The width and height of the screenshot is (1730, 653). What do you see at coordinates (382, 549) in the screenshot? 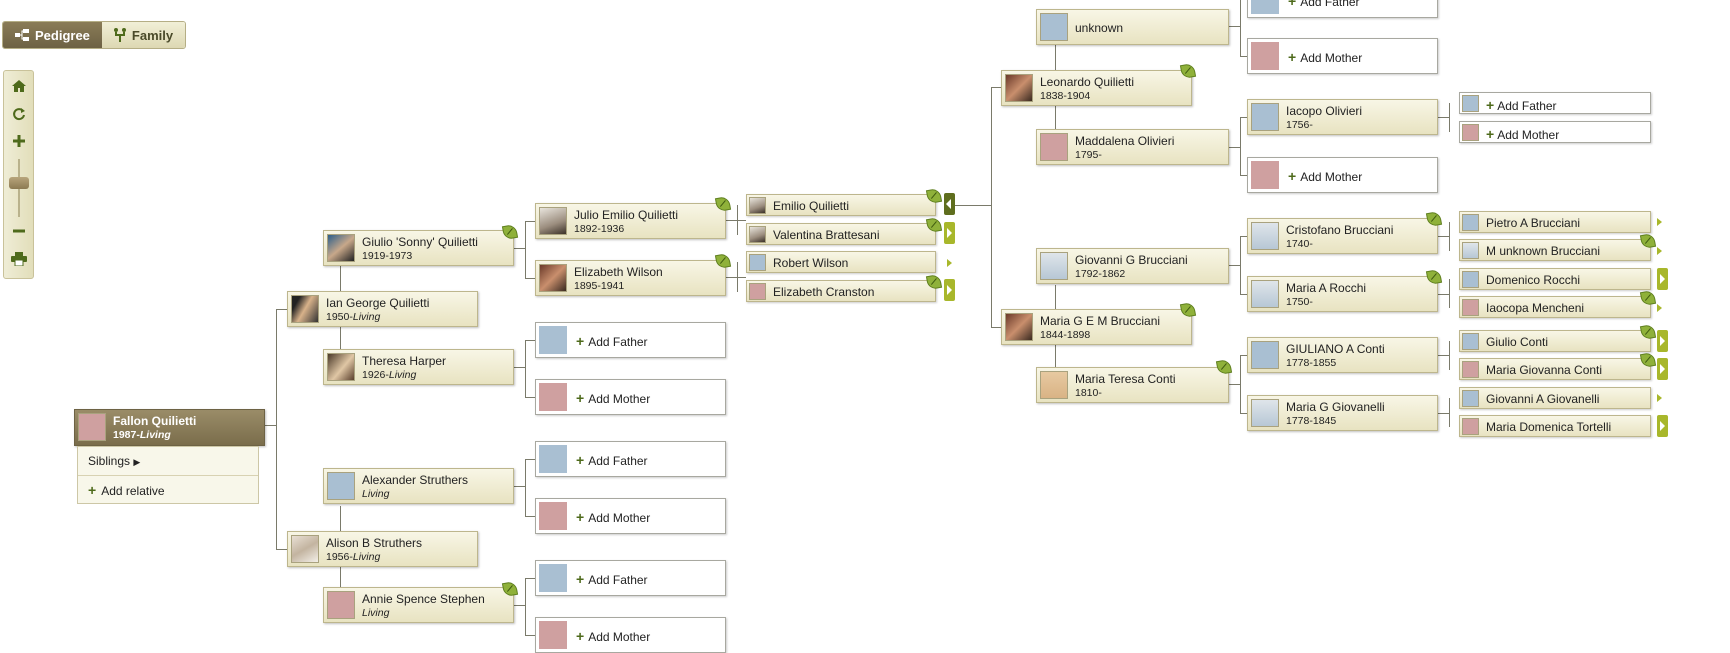
I see `person-card-alison: Alison B Struthers 1956-Living` at bounding box center [382, 549].